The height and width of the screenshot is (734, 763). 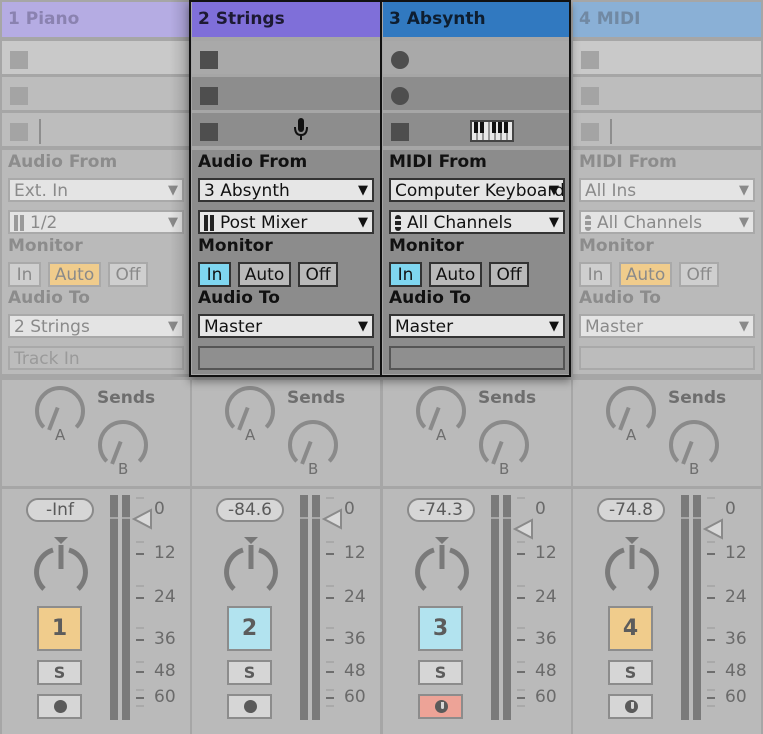 I want to click on output-channel-dropdown: Track In, so click(x=96, y=358).